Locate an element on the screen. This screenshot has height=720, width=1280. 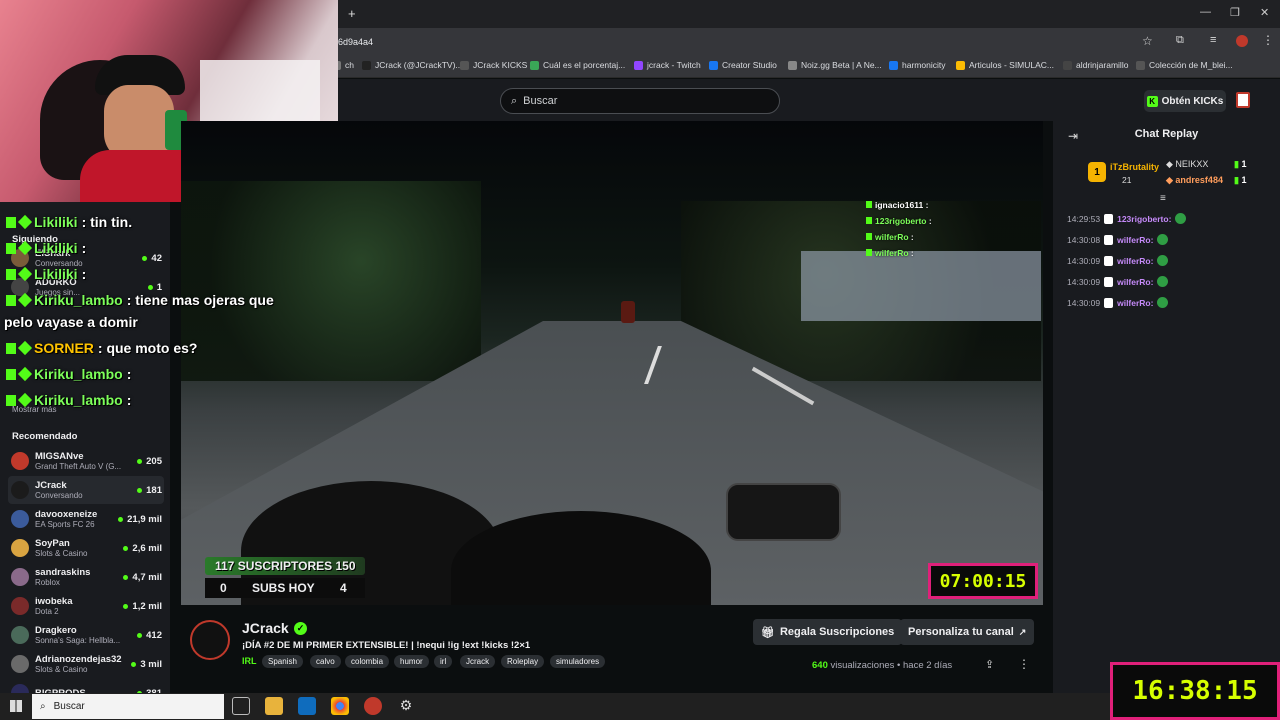
category-link: IRL is located at coordinates (249, 661).